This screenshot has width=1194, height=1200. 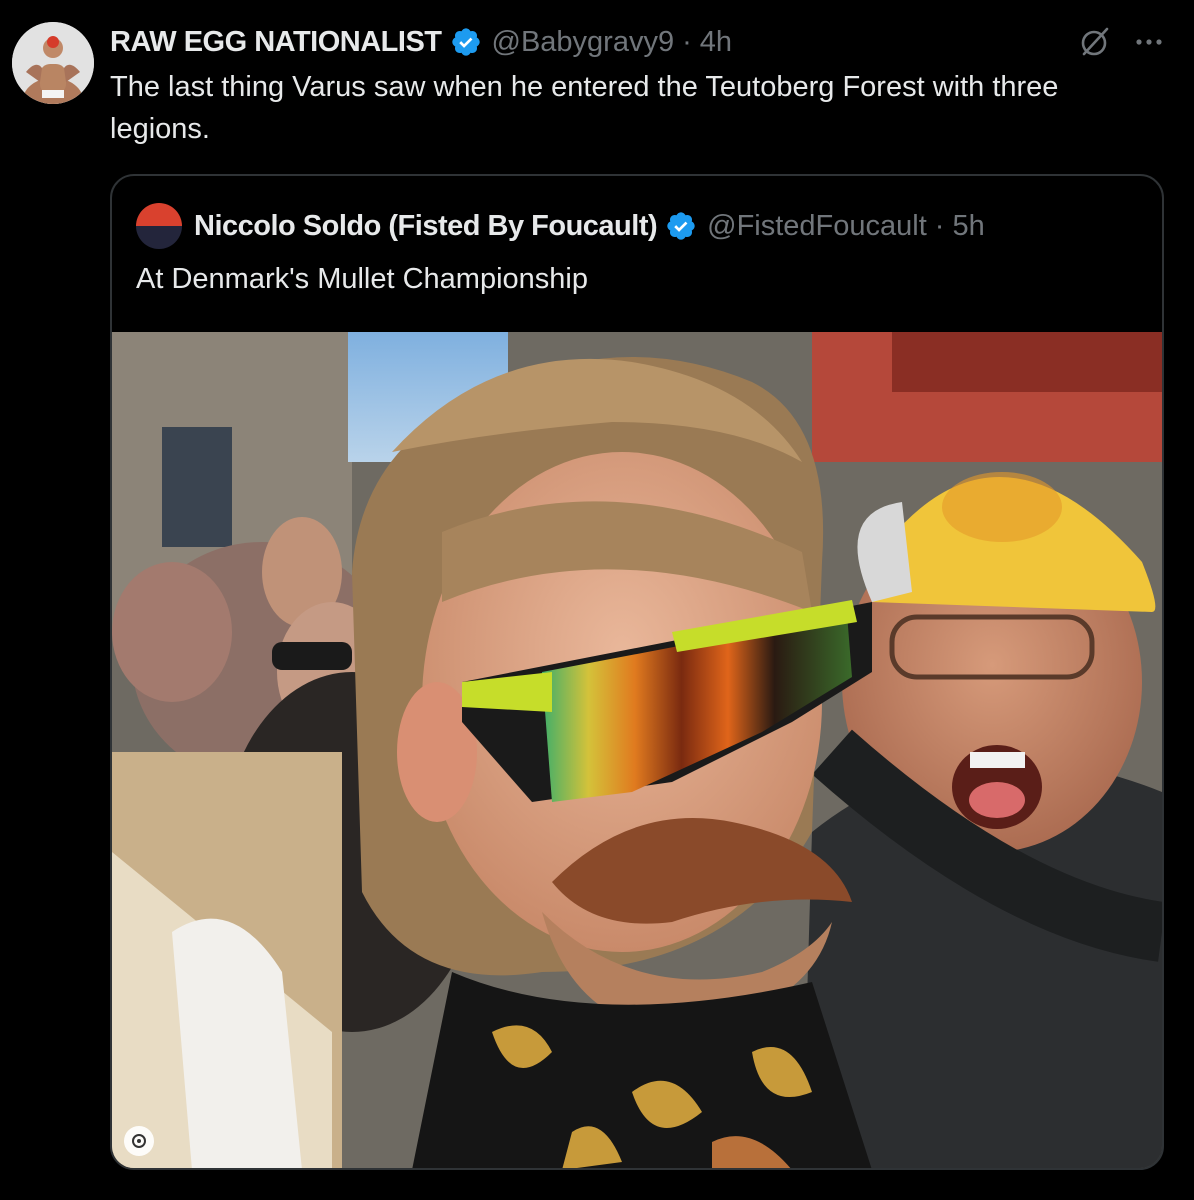 What do you see at coordinates (53, 63) in the screenshot?
I see `author-avatar` at bounding box center [53, 63].